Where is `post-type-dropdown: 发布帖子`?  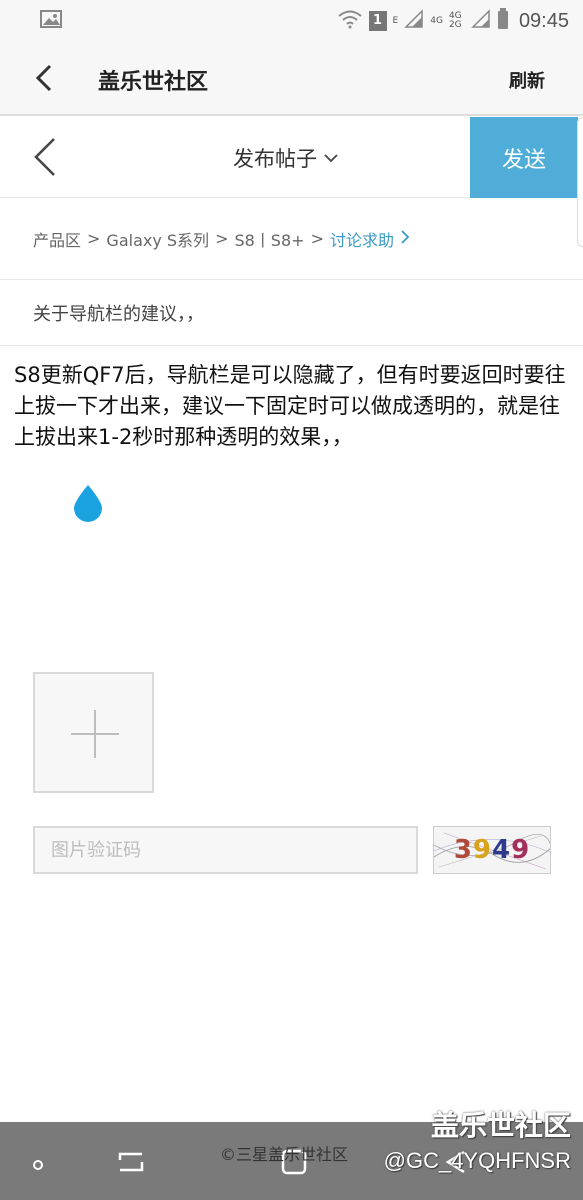
post-type-dropdown: 发布帖子 is located at coordinates (286, 158).